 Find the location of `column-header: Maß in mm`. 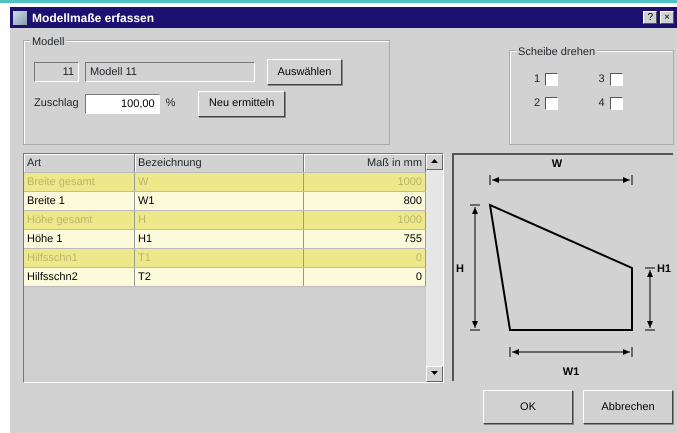

column-header: Maß in mm is located at coordinates (365, 163).